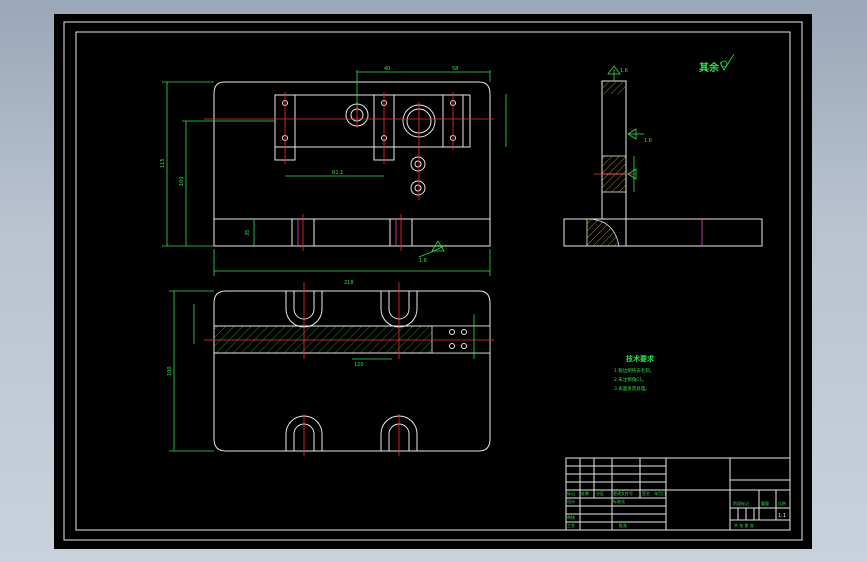 Image resolution: width=867 pixels, height=562 pixels. Describe the element at coordinates (663, 150) in the screenshot. I see `side-view: 1.6 1.6 其余` at that location.